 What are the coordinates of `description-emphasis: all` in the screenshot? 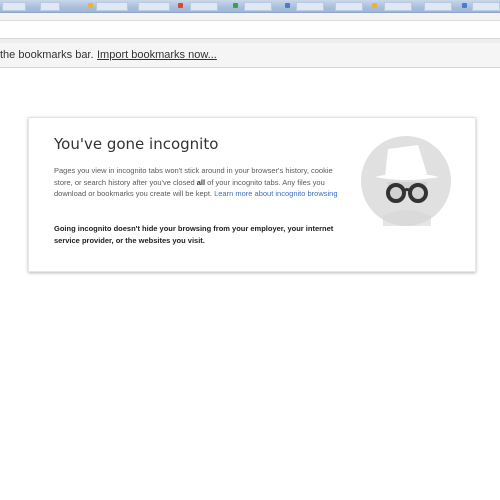 It's located at (201, 182).